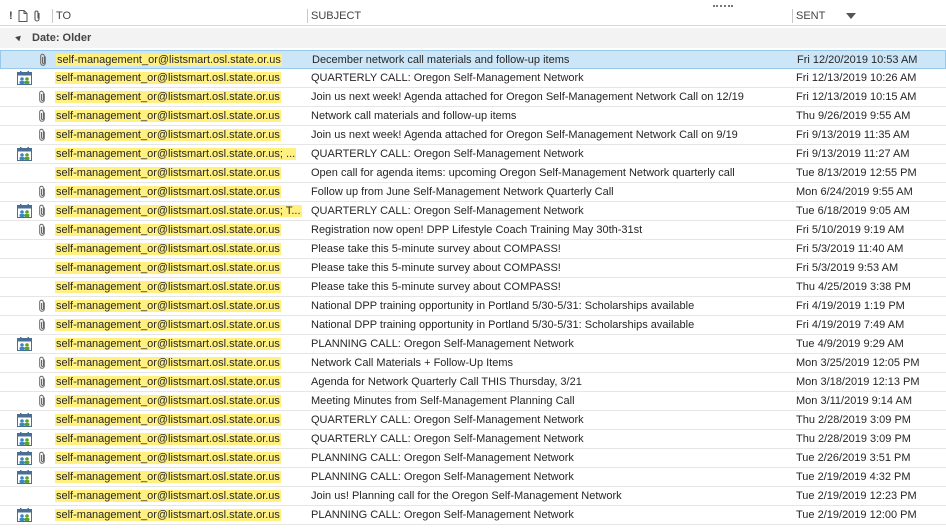 Image resolution: width=946 pixels, height=531 pixels. I want to click on sent-date-cell: Tue 4/9/2019 9:29 AM, so click(850, 344).